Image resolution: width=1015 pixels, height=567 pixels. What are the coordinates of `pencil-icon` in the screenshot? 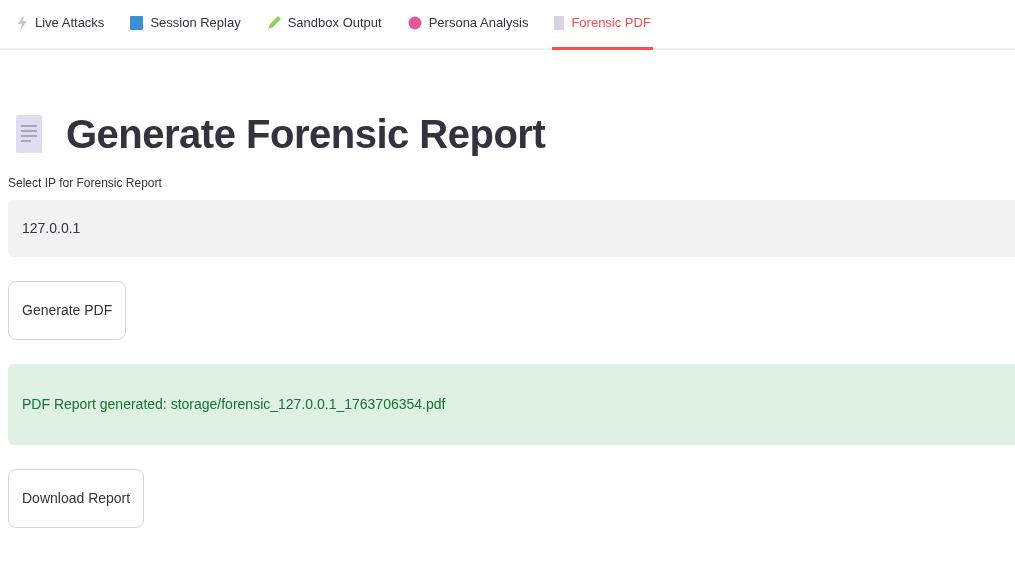 It's located at (273, 22).